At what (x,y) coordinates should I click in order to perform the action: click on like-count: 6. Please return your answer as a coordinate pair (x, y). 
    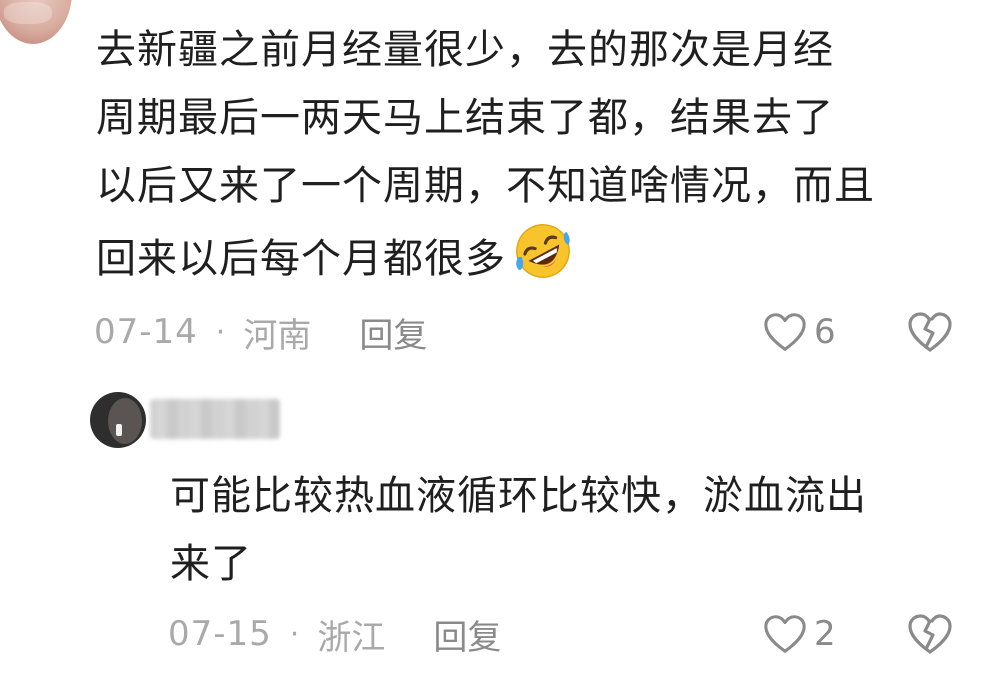
    Looking at the image, I should click on (825, 332).